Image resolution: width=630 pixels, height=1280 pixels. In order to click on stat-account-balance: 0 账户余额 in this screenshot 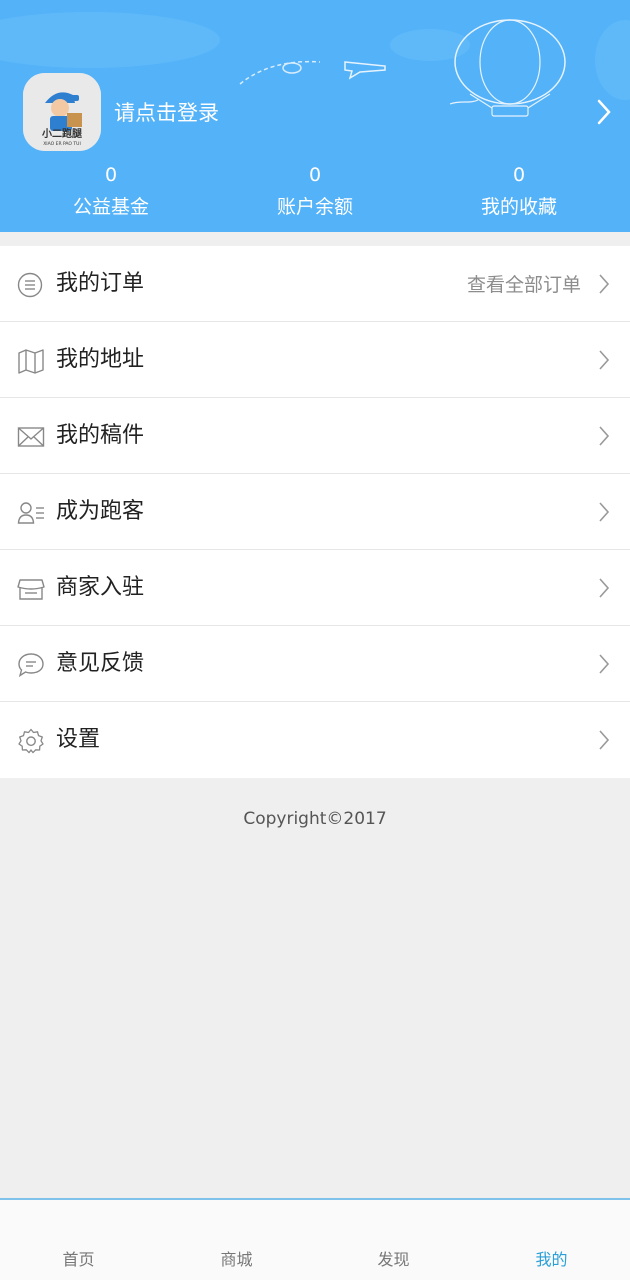, I will do `click(315, 192)`.